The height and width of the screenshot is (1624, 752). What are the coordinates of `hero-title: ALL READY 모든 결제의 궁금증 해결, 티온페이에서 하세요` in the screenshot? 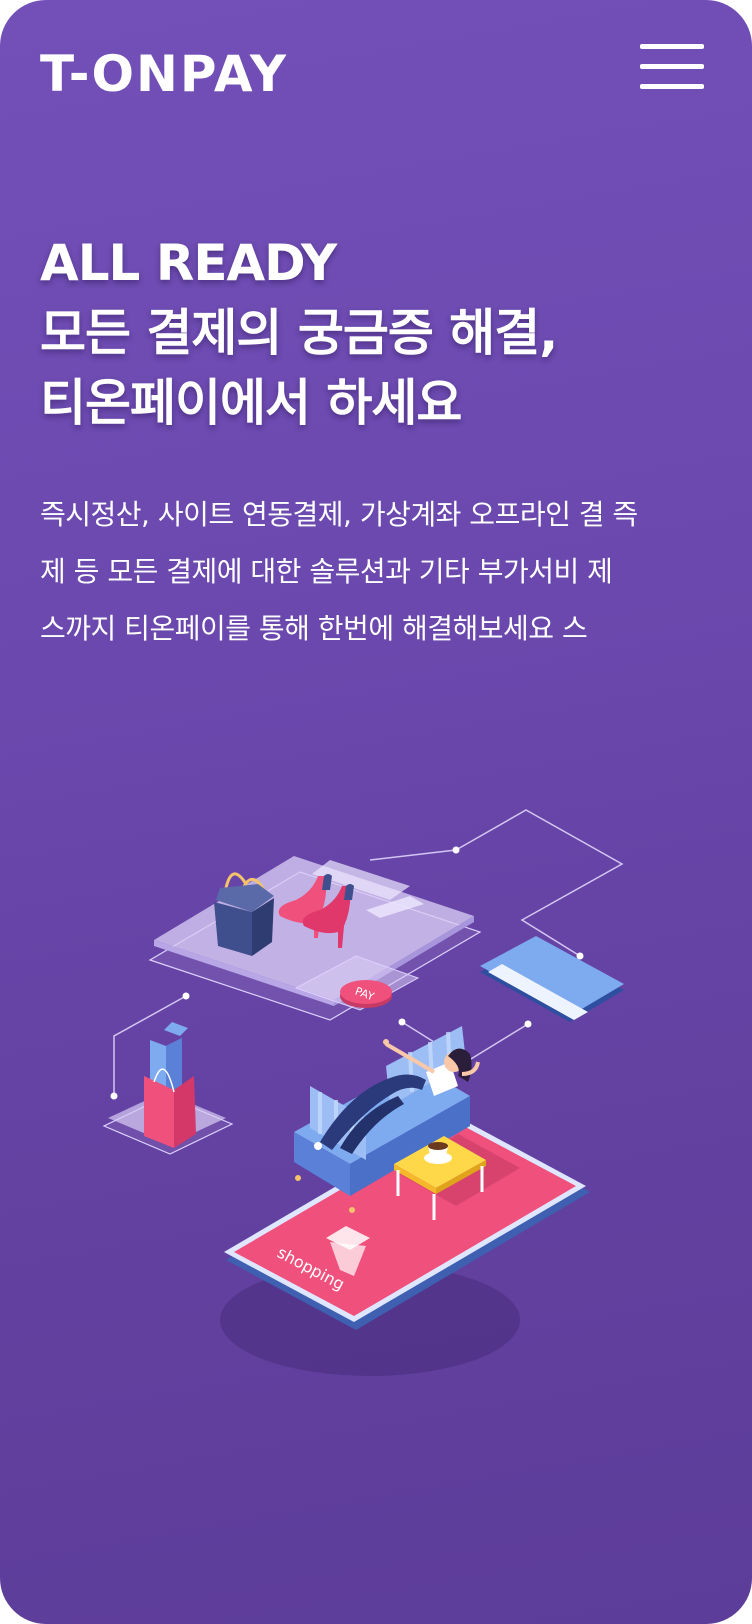 It's located at (385, 333).